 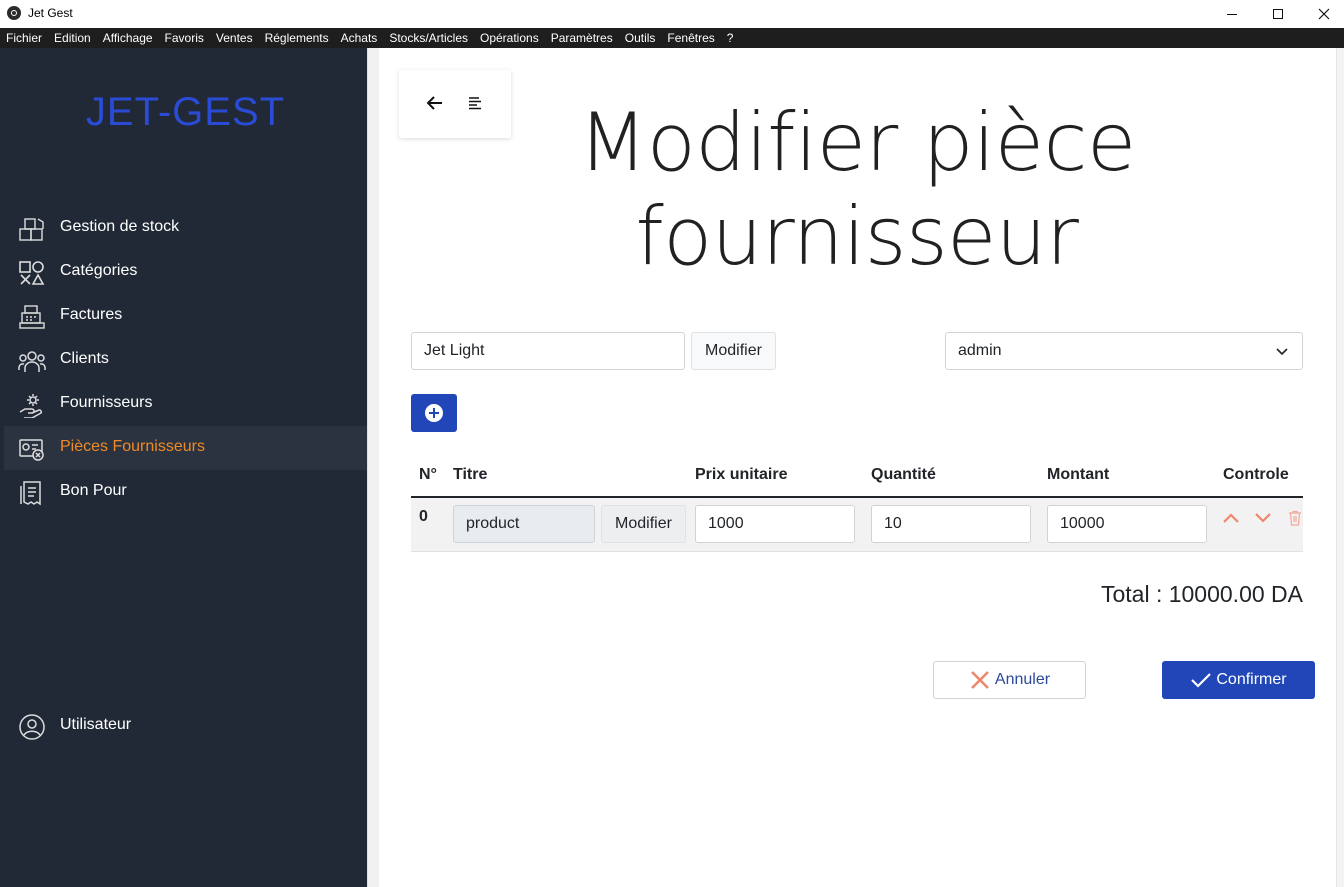 What do you see at coordinates (1231, 518) in the screenshot?
I see `move-up-icon` at bounding box center [1231, 518].